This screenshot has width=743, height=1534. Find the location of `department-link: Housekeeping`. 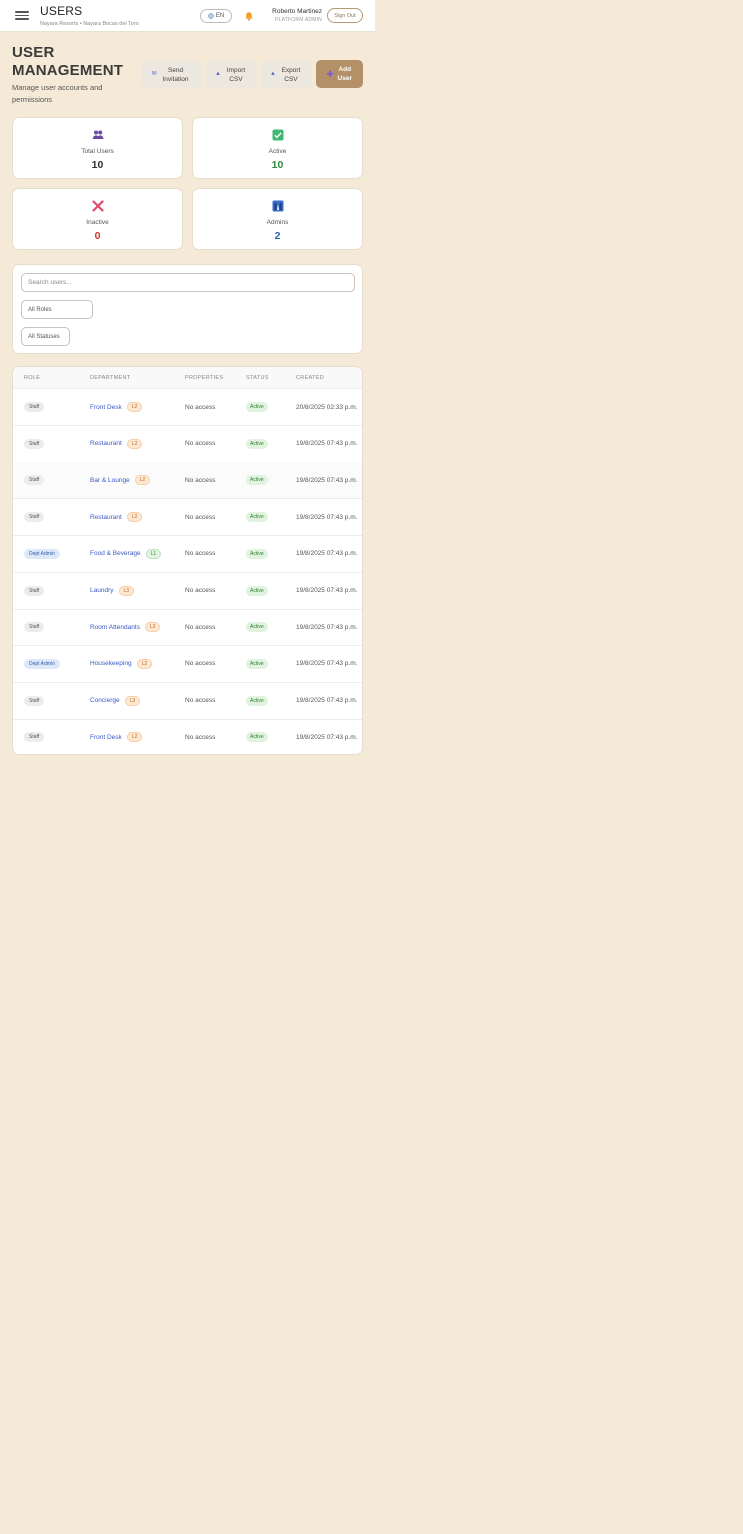

department-link: Housekeeping is located at coordinates (111, 663).